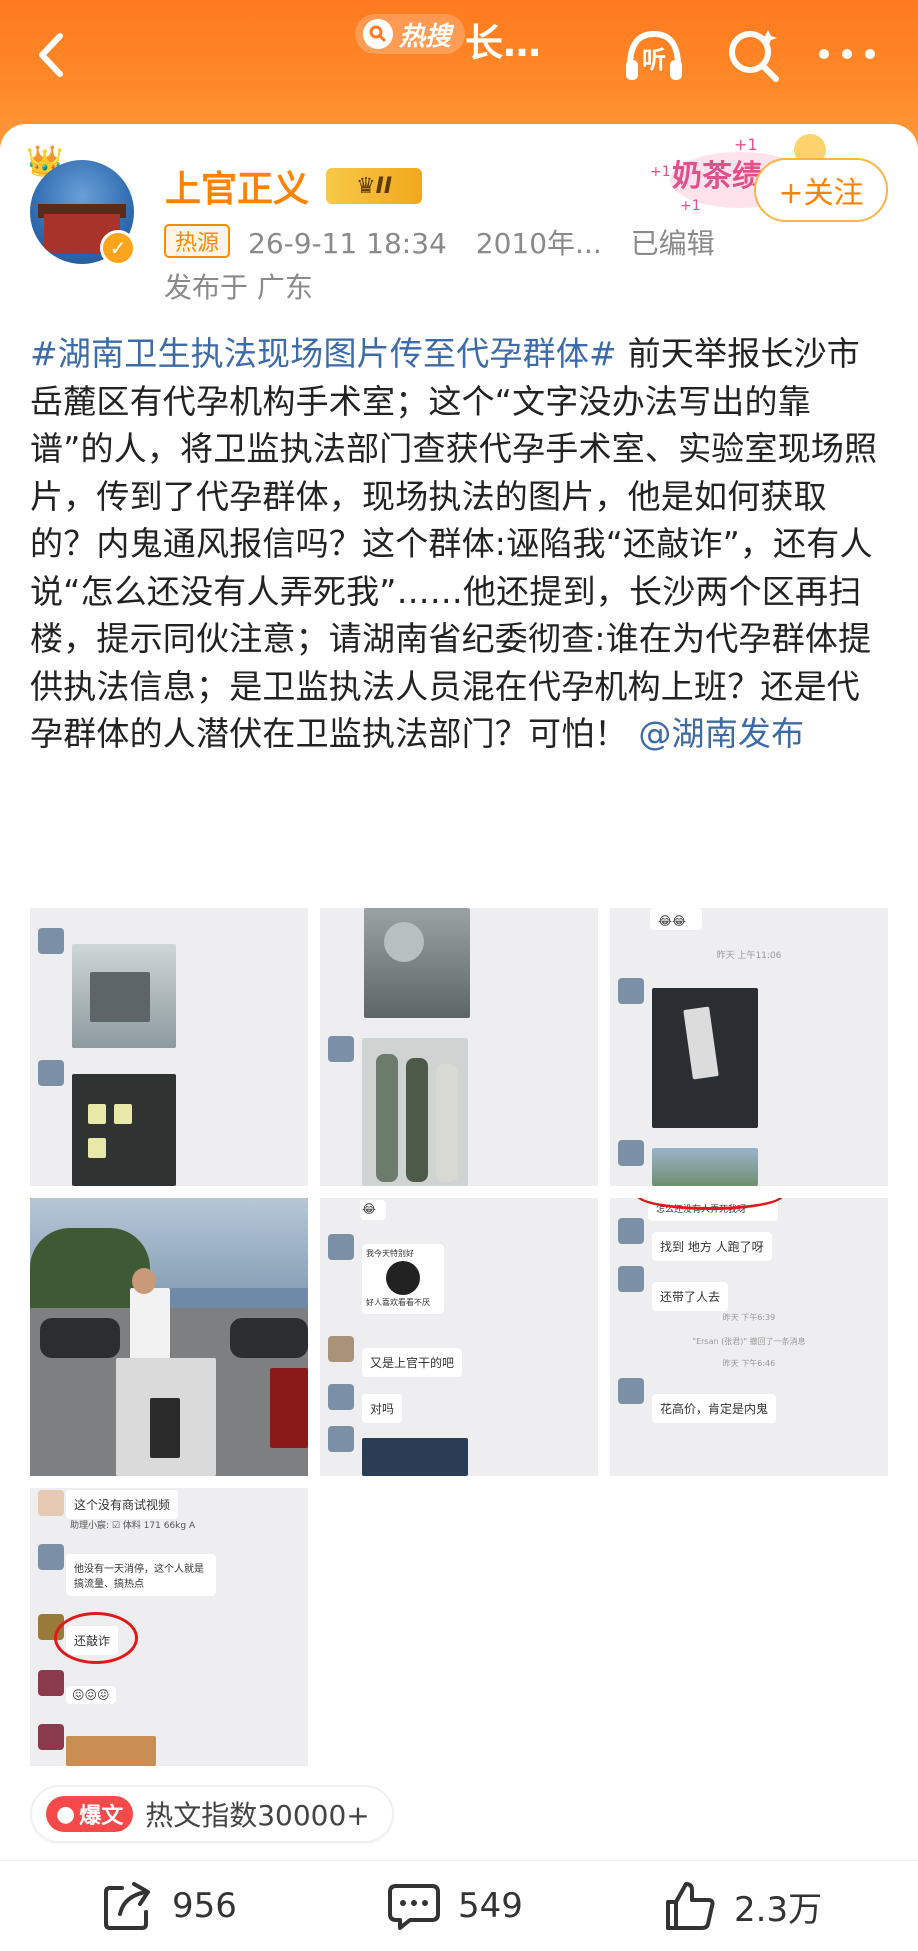 This screenshot has height=1951, width=918. I want to click on more-button, so click(847, 54).